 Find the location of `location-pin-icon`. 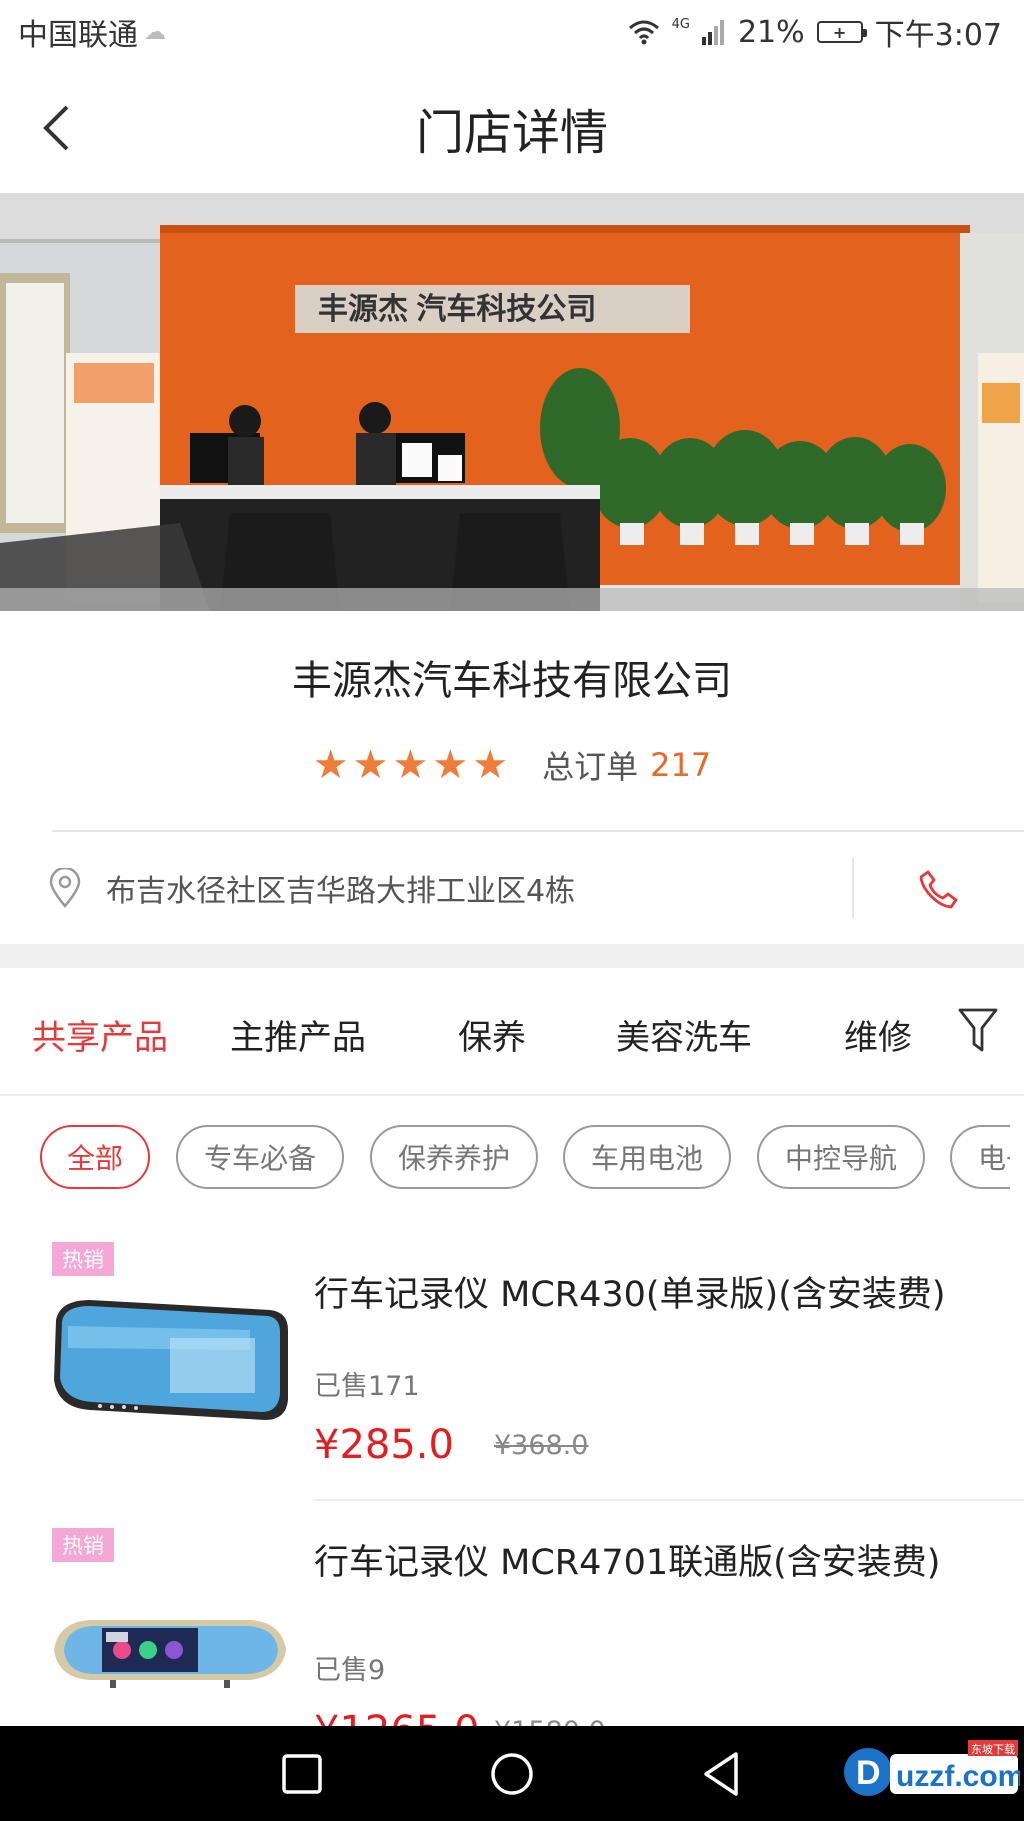

location-pin-icon is located at coordinates (65, 888).